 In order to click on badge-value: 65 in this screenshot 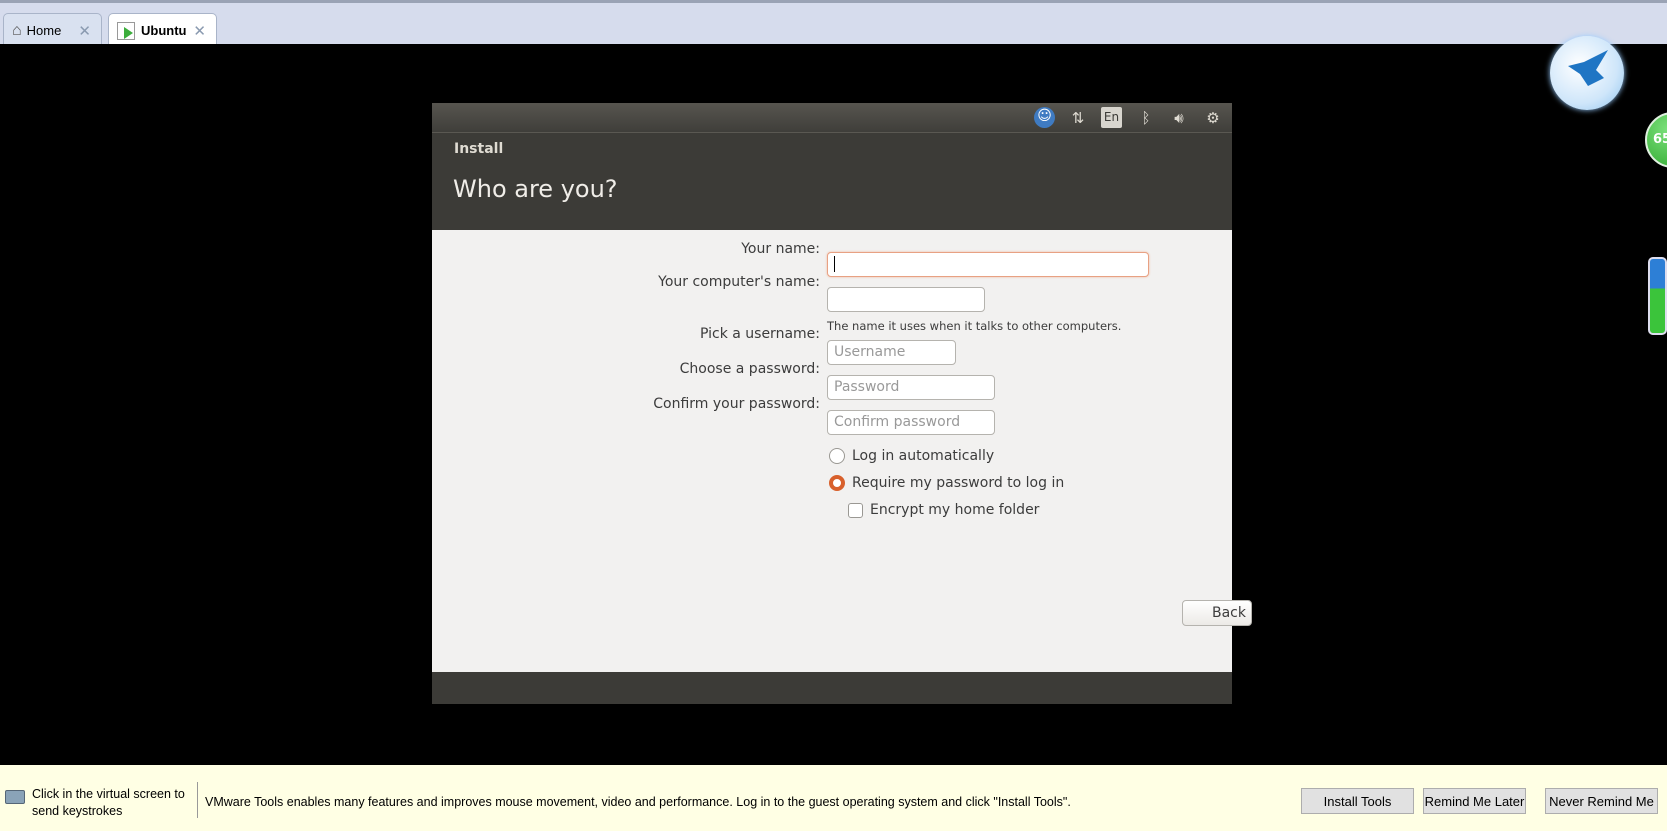, I will do `click(1660, 139)`.